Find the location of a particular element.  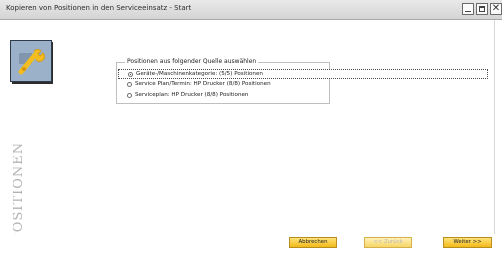

source-option-3-label: Serviceplan: HP Drucker (8/8) Positionen is located at coordinates (192, 95).